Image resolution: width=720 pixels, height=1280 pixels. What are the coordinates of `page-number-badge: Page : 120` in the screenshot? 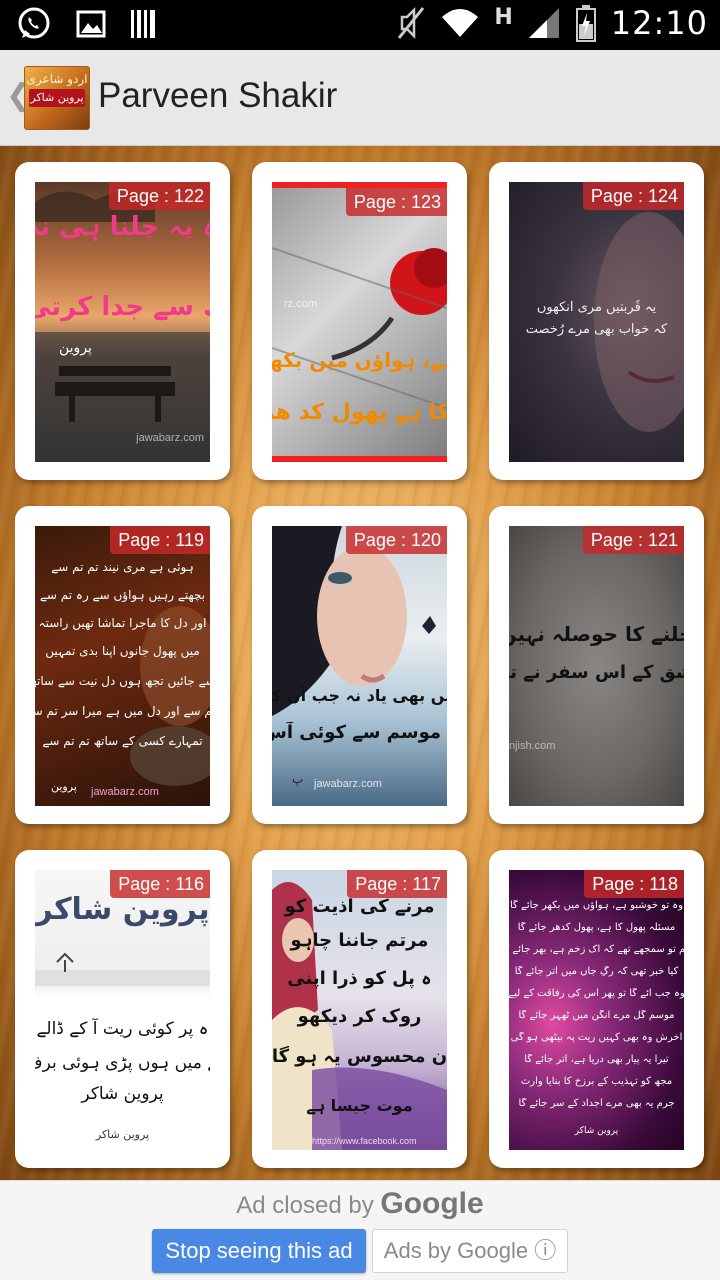 It's located at (396, 540).